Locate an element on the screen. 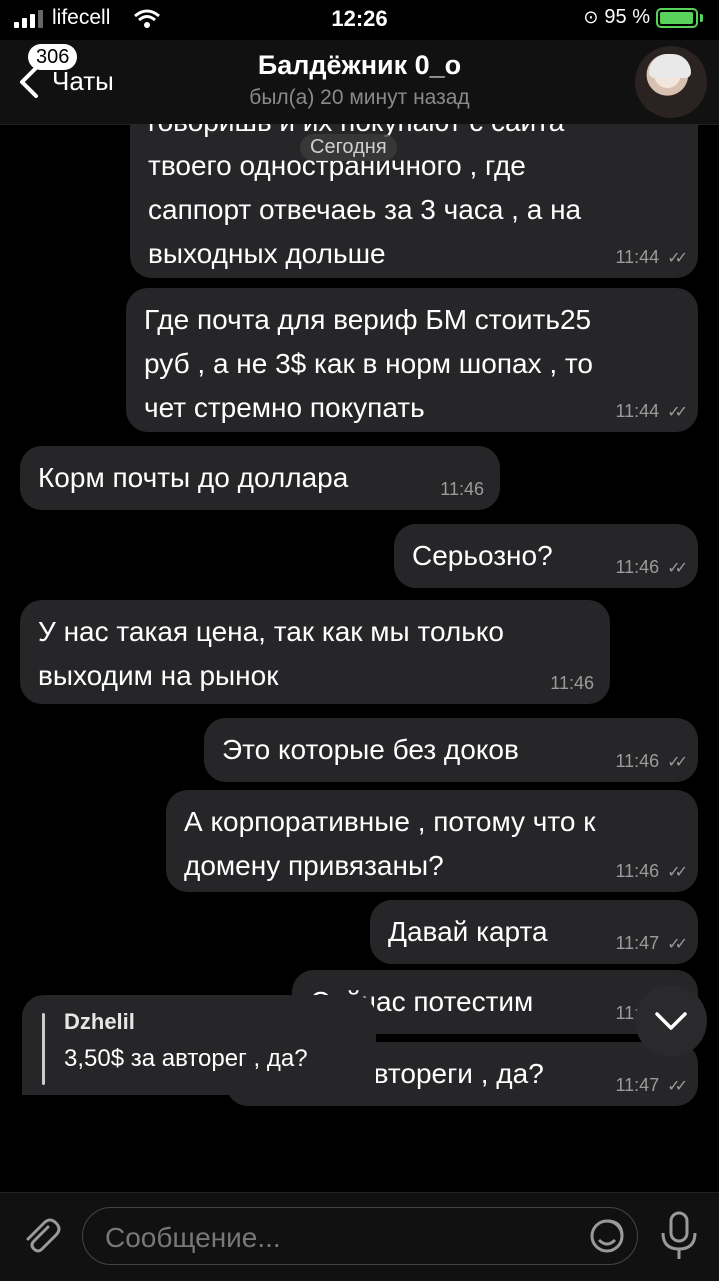  message-bubble: Это которые без доков 11:46 ✓✓ is located at coordinates (451, 750).